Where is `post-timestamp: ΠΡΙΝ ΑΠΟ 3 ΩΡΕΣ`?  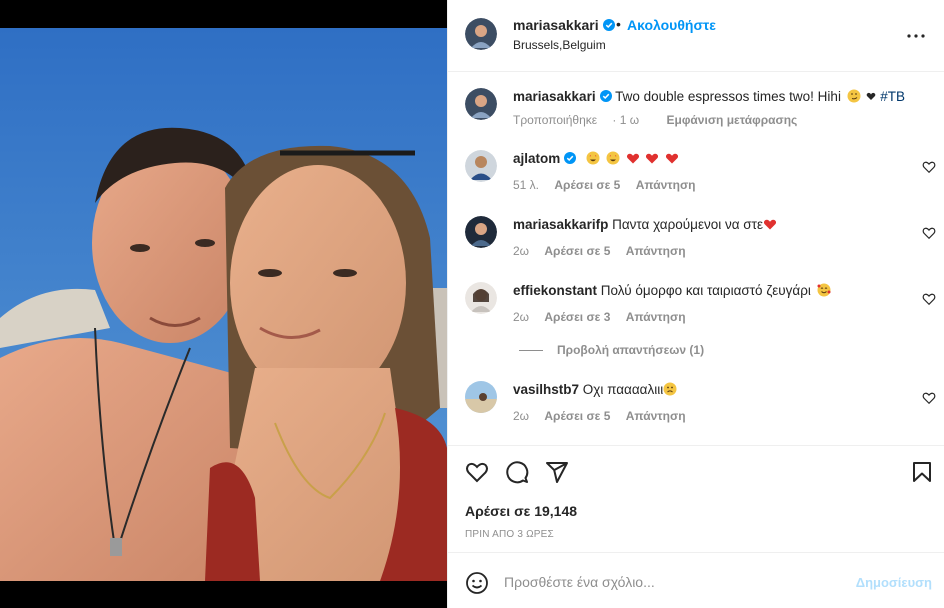 post-timestamp: ΠΡΙΝ ΑΠΟ 3 ΩΡΕΣ is located at coordinates (509, 534).